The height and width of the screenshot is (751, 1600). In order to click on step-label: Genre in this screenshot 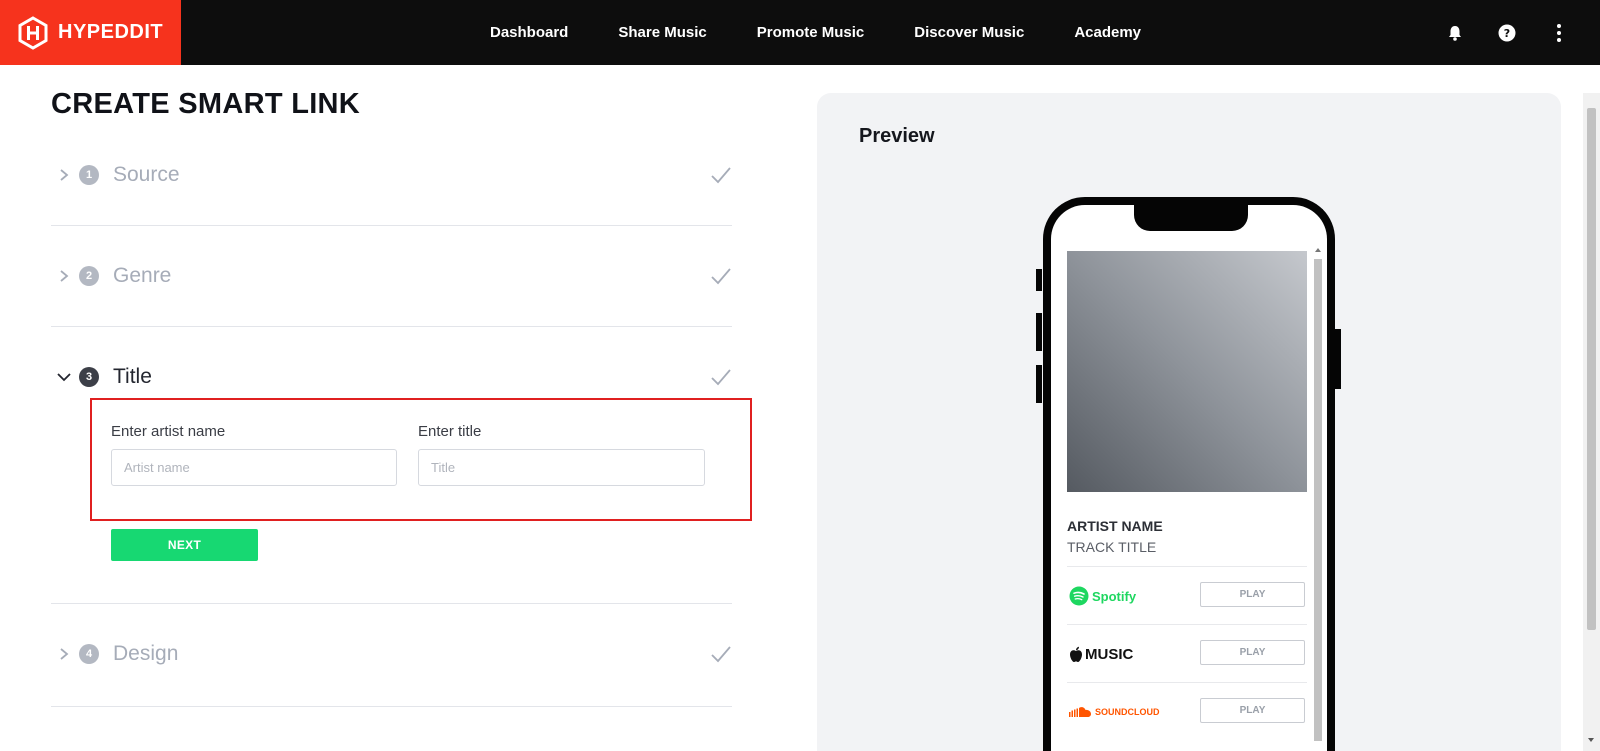, I will do `click(142, 275)`.